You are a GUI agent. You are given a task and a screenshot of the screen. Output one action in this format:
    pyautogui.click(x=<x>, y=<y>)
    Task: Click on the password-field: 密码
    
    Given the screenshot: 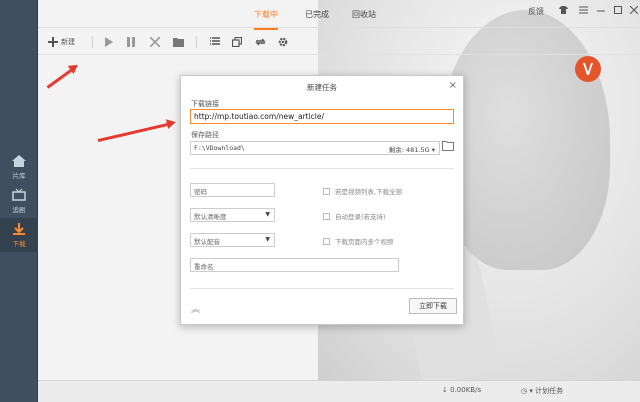 What is the action you would take?
    pyautogui.click(x=232, y=190)
    